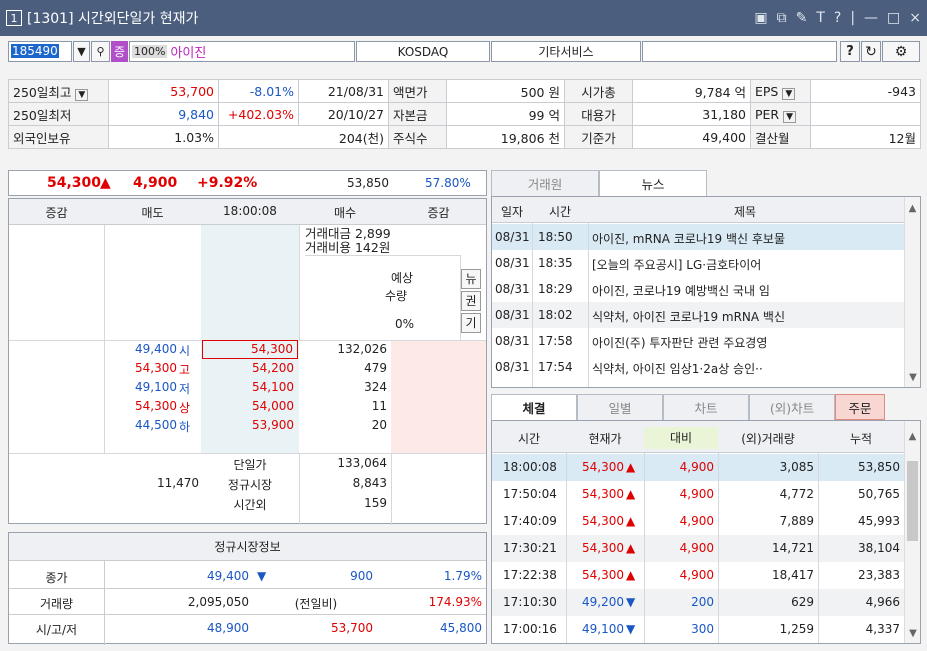 Image resolution: width=927 pixels, height=651 pixels. What do you see at coordinates (369, 483) in the screenshot?
I see `sum-value: 8,843` at bounding box center [369, 483].